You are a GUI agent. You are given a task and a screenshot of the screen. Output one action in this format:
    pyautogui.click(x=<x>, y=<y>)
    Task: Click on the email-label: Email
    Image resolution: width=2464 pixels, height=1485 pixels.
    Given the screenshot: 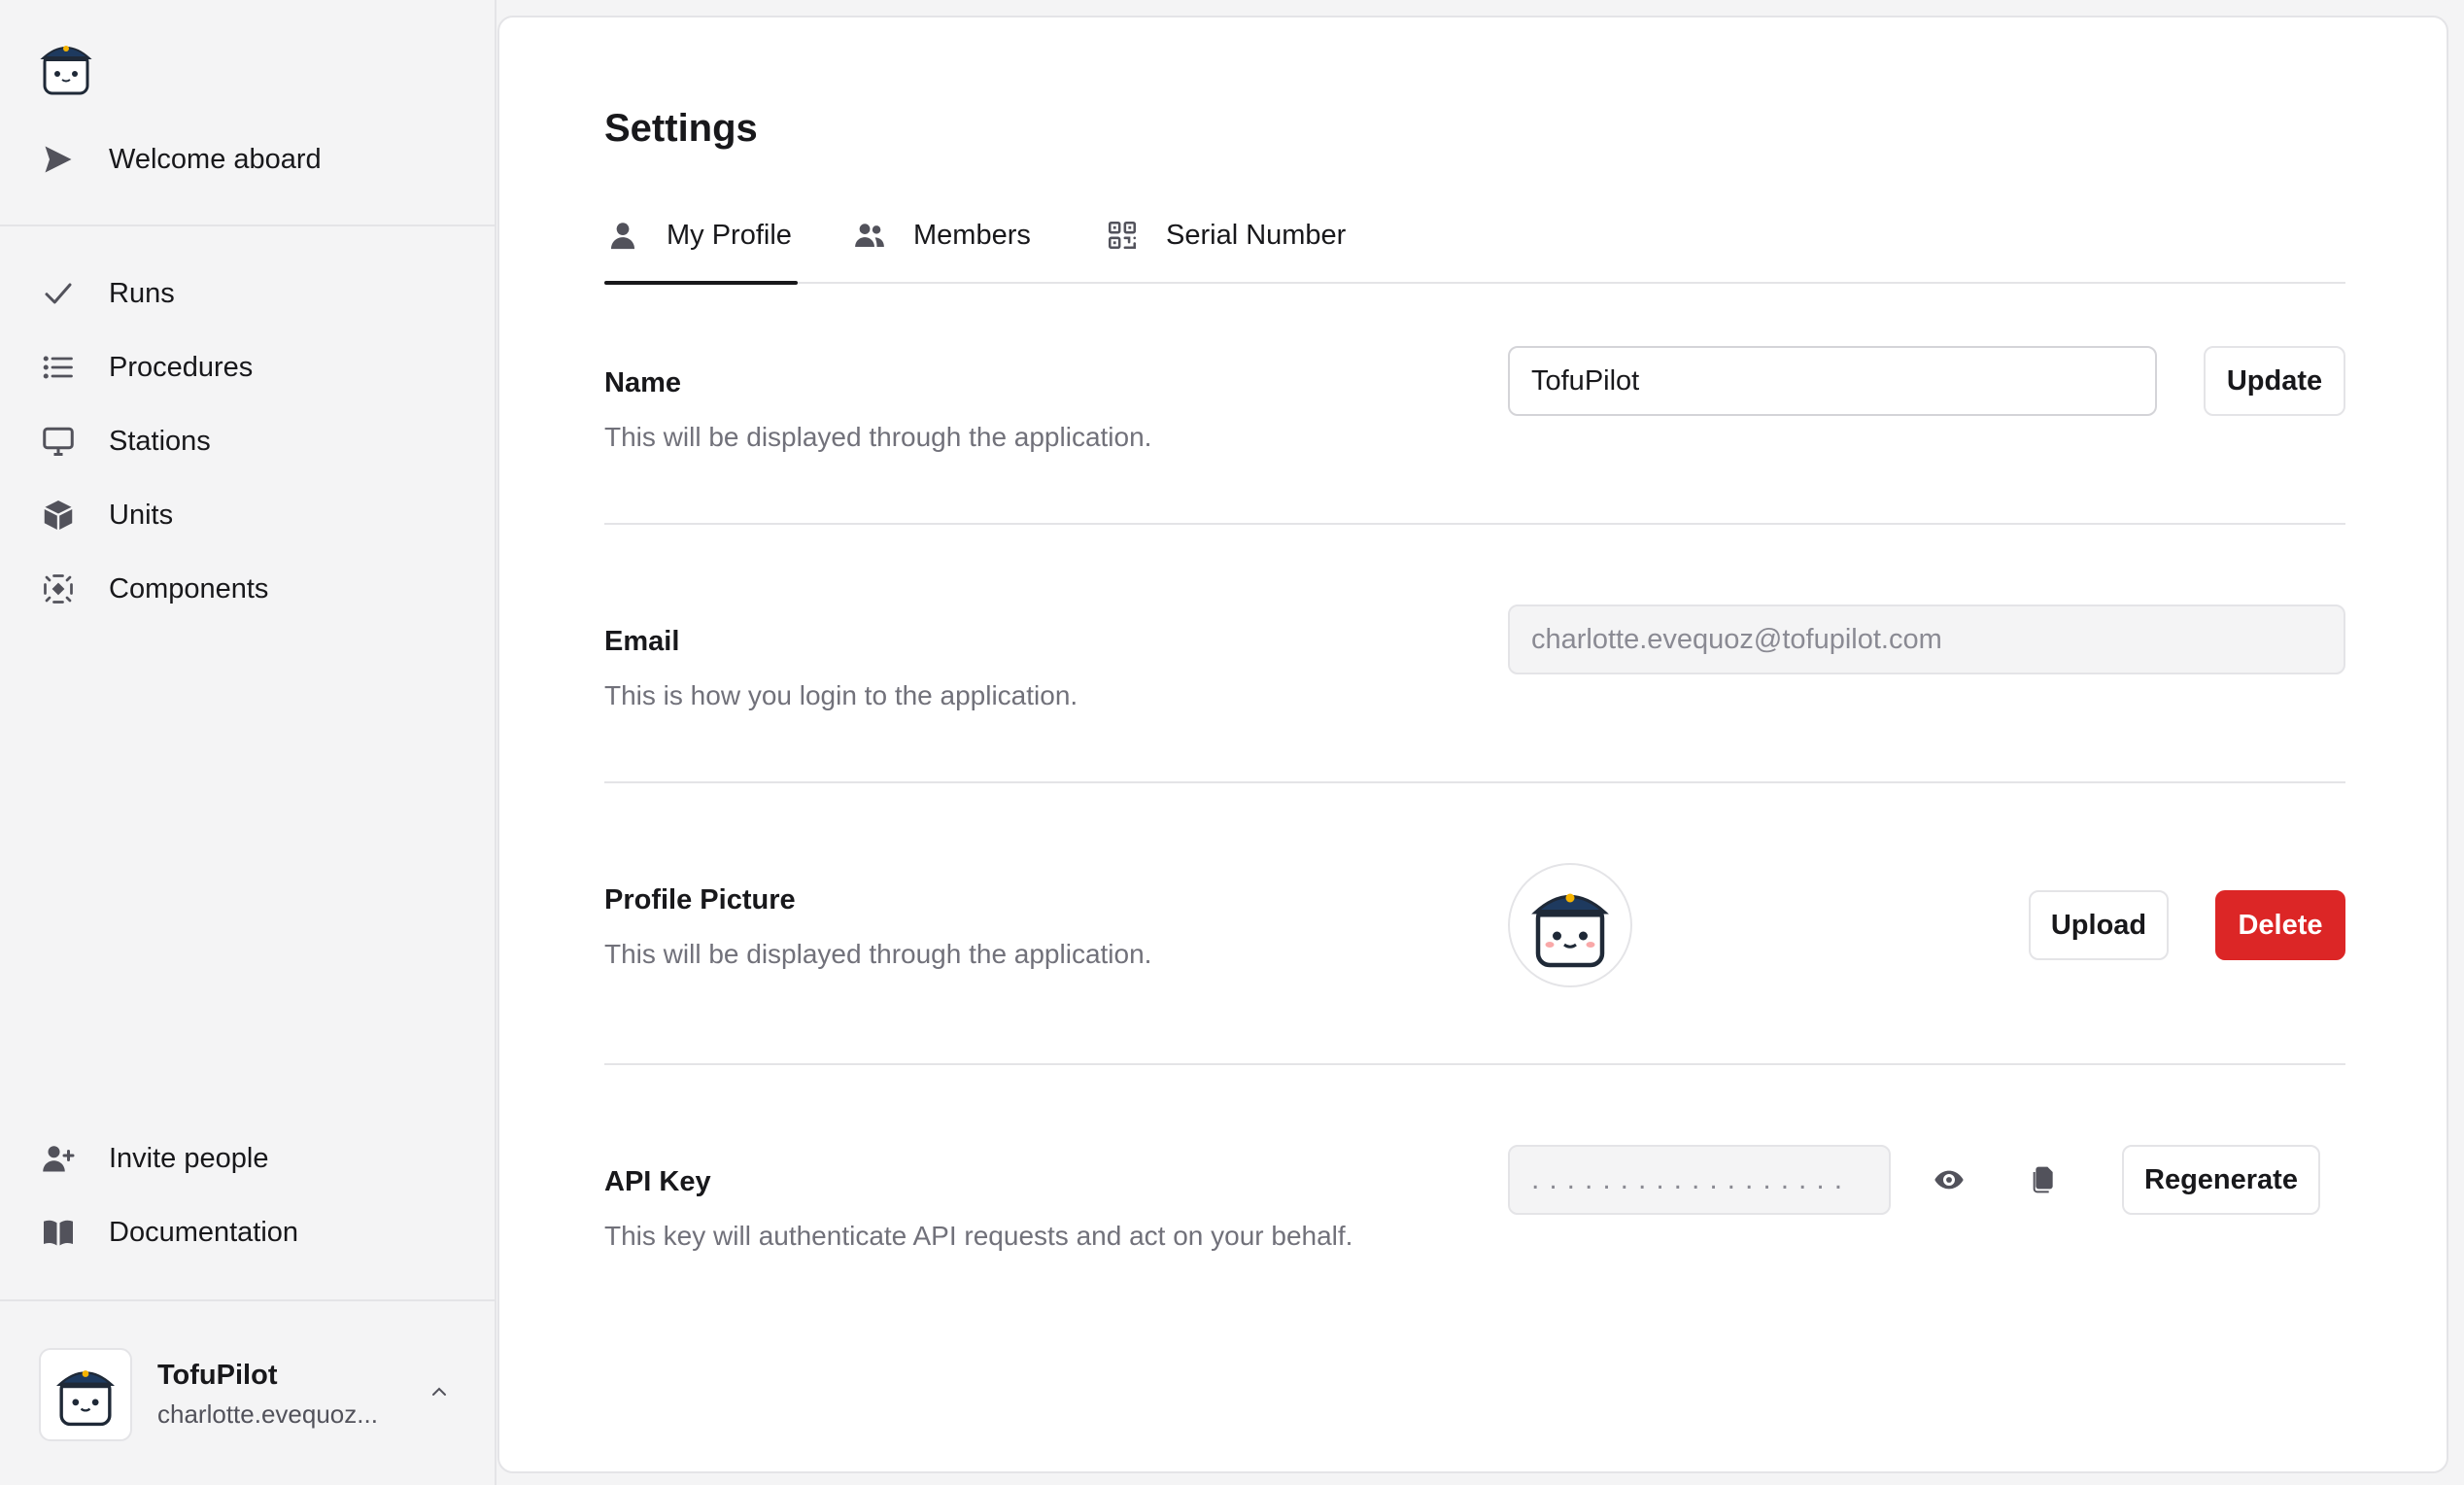 What is the action you would take?
    pyautogui.click(x=642, y=641)
    